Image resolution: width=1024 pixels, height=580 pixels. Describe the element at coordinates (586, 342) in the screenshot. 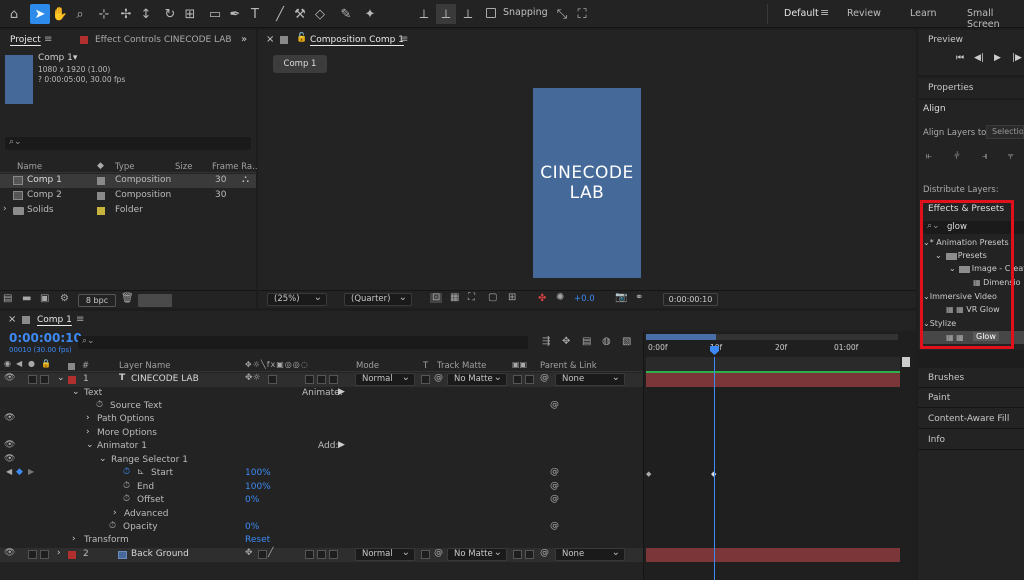

I see `frame-blending-icon: ▤` at that location.